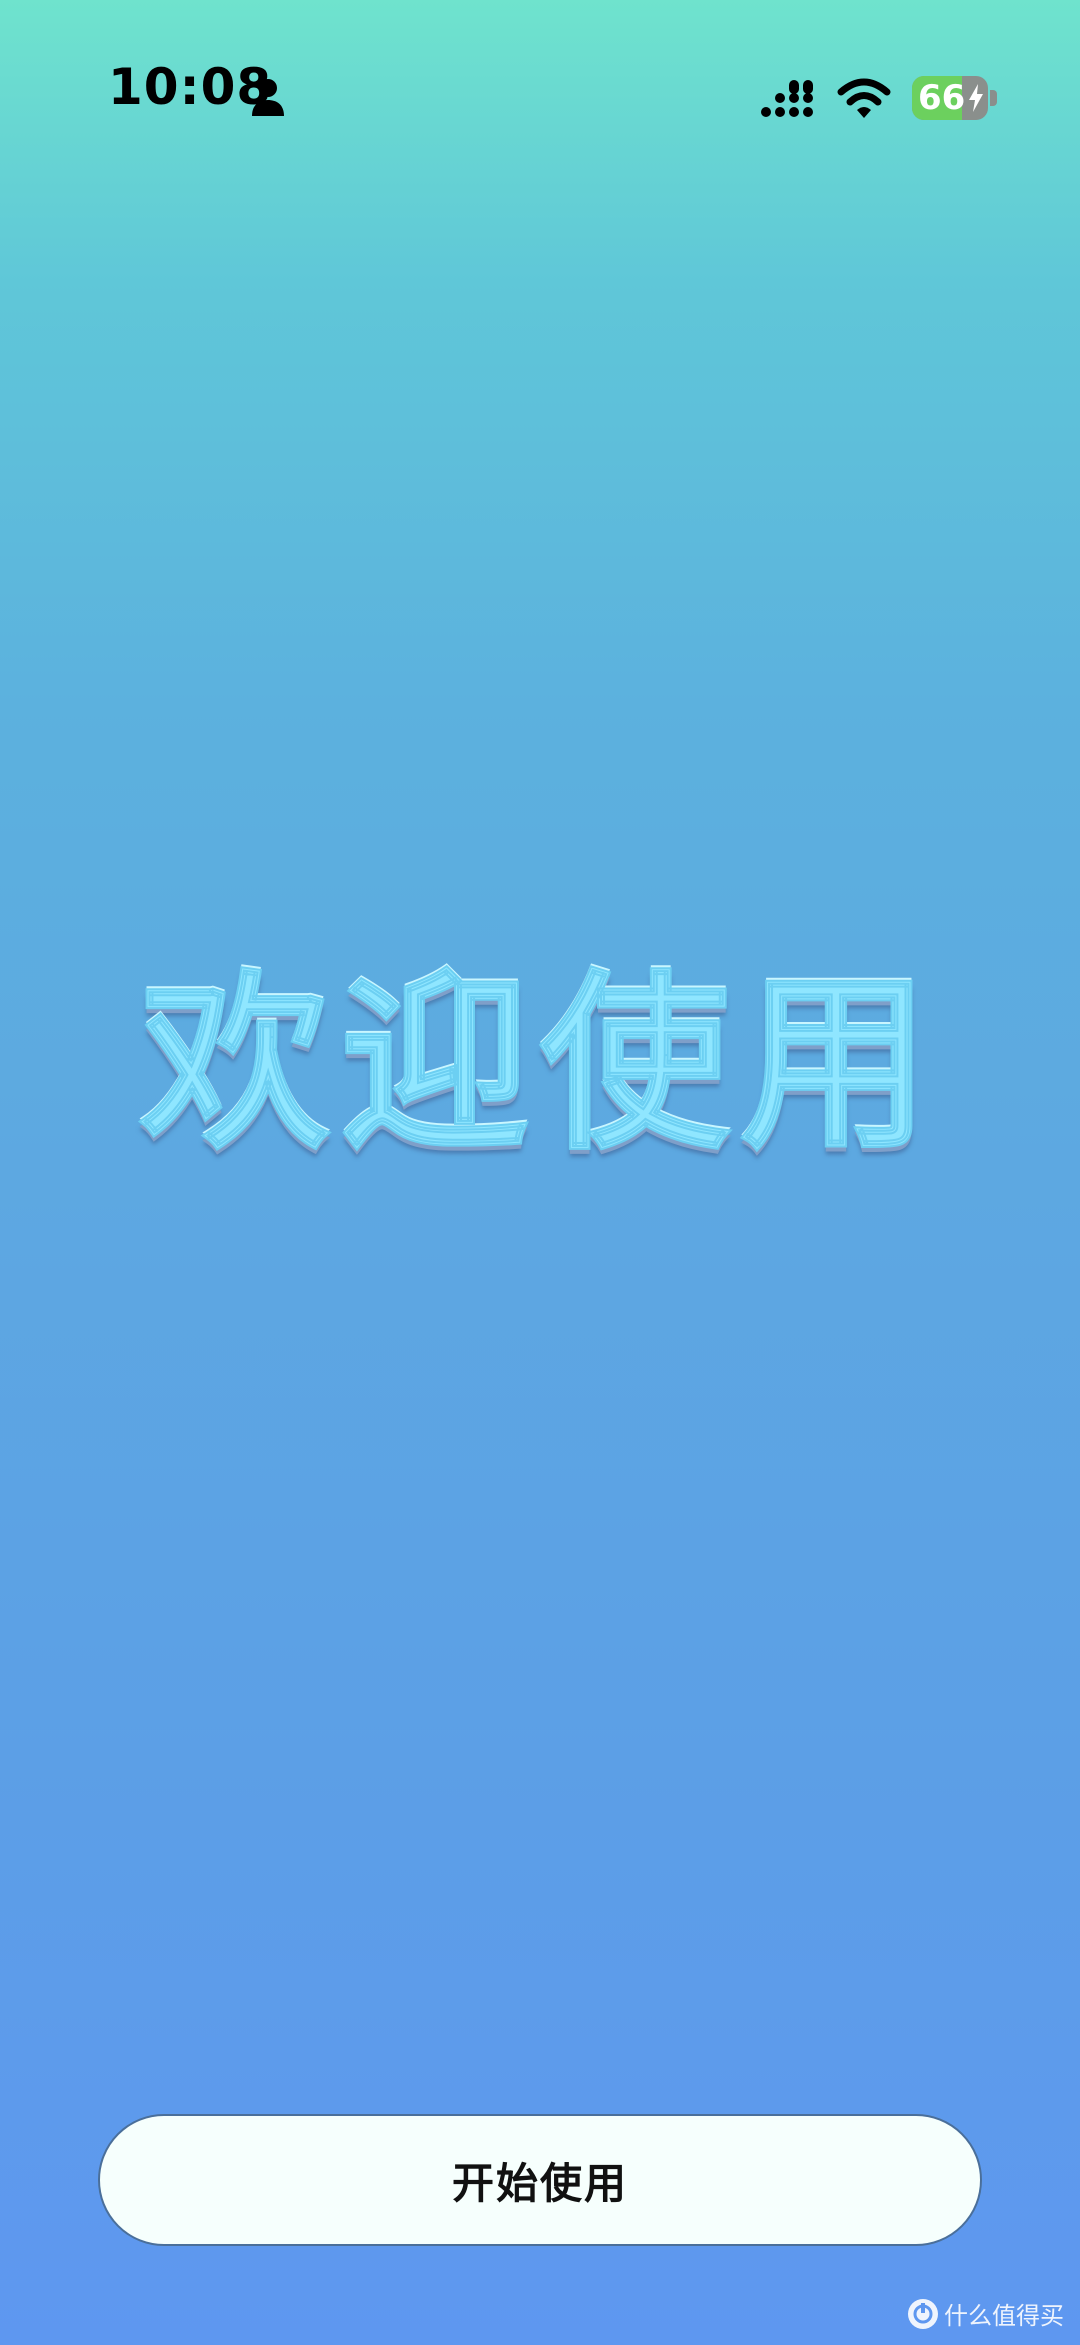 This screenshot has height=2345, width=1080. What do you see at coordinates (190, 87) in the screenshot?
I see `status-time: 10:08` at bounding box center [190, 87].